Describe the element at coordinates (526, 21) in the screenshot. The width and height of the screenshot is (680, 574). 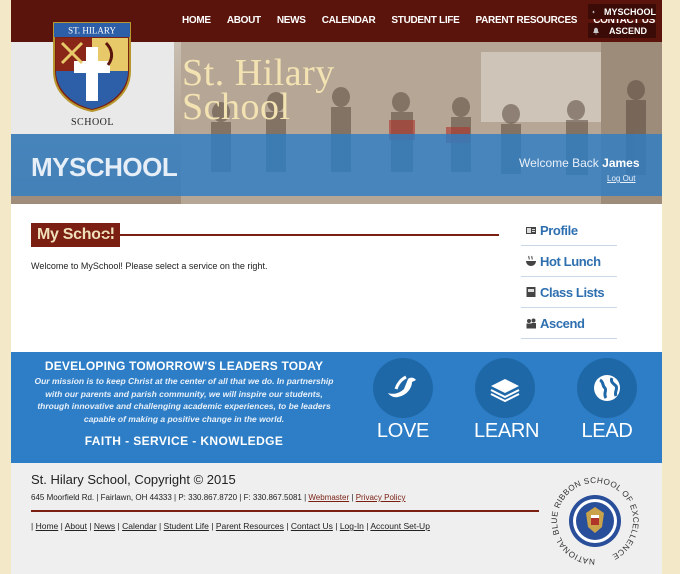
I see `nav-parent-resources: PARENT RESOURCES` at that location.